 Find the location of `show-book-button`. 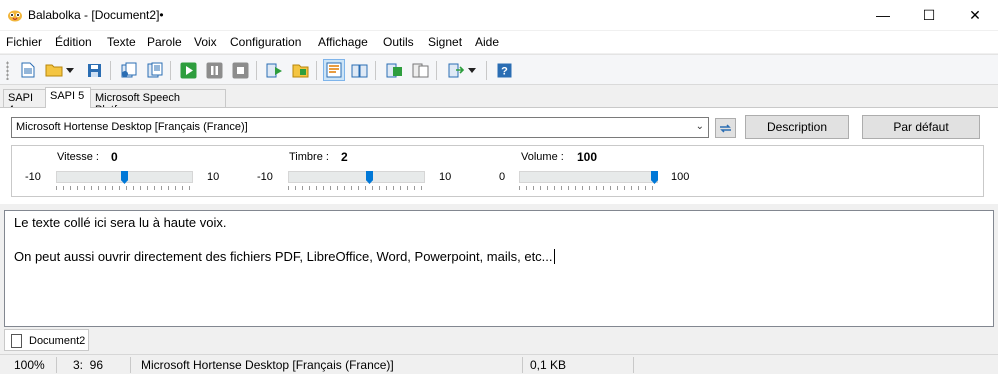

show-book-button is located at coordinates (359, 70).